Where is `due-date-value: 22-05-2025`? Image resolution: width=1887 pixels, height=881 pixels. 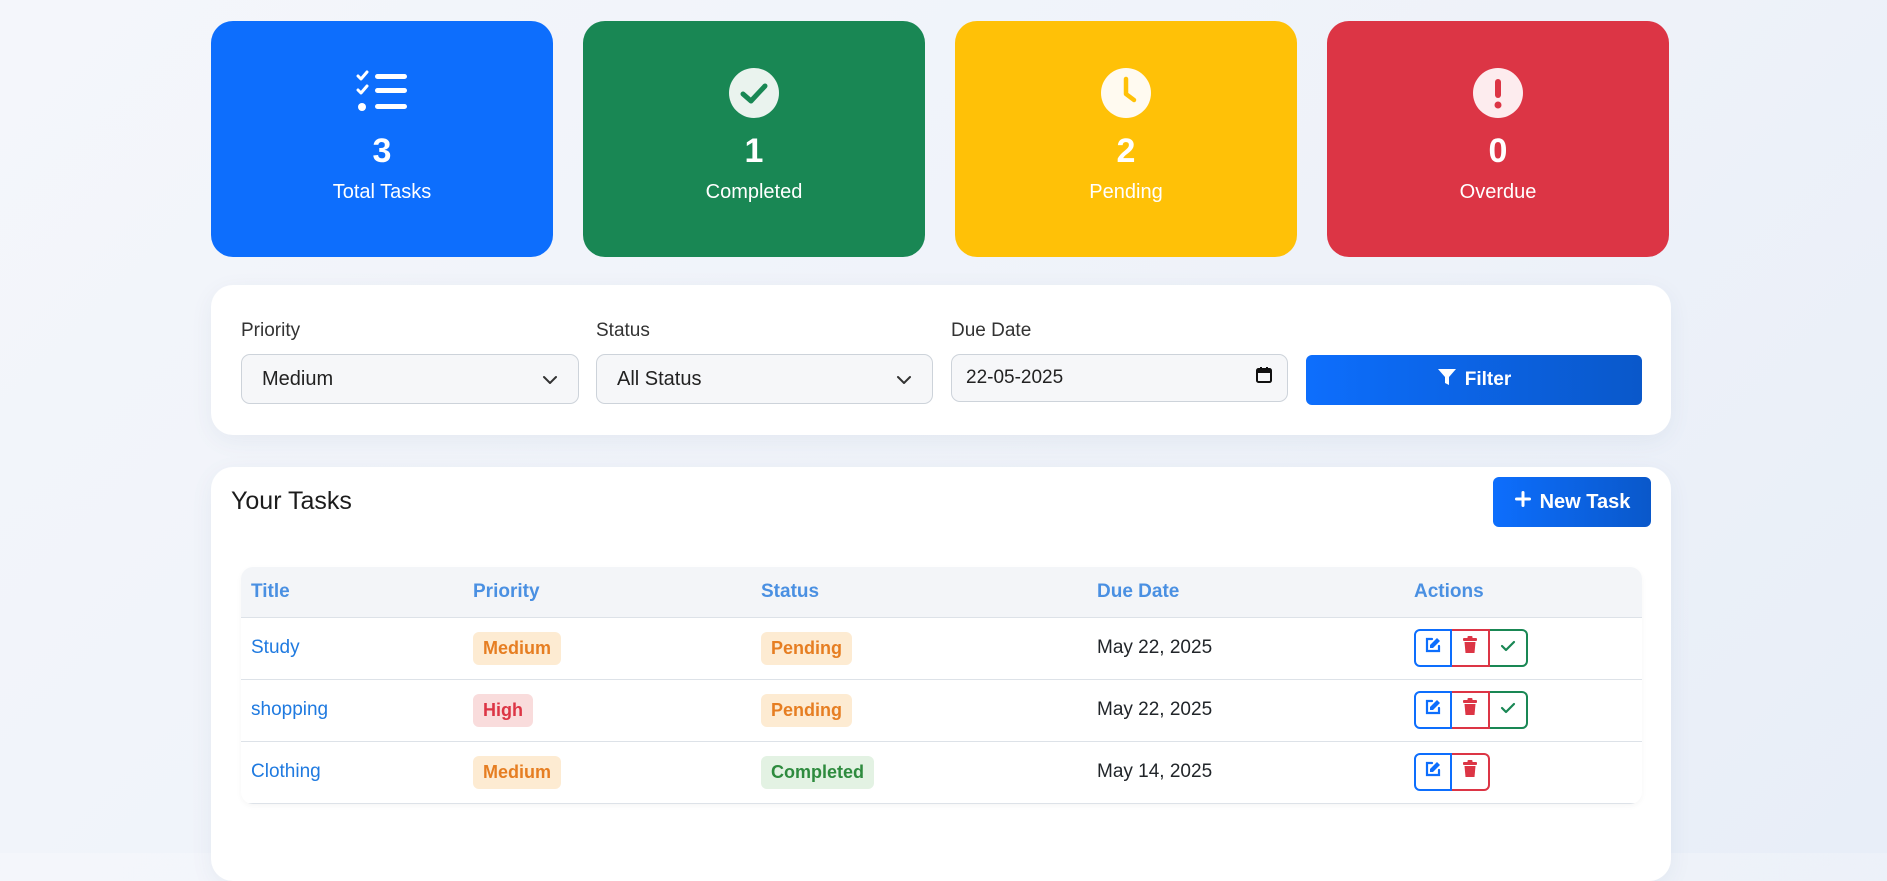 due-date-value: 22-05-2025 is located at coordinates (1015, 377).